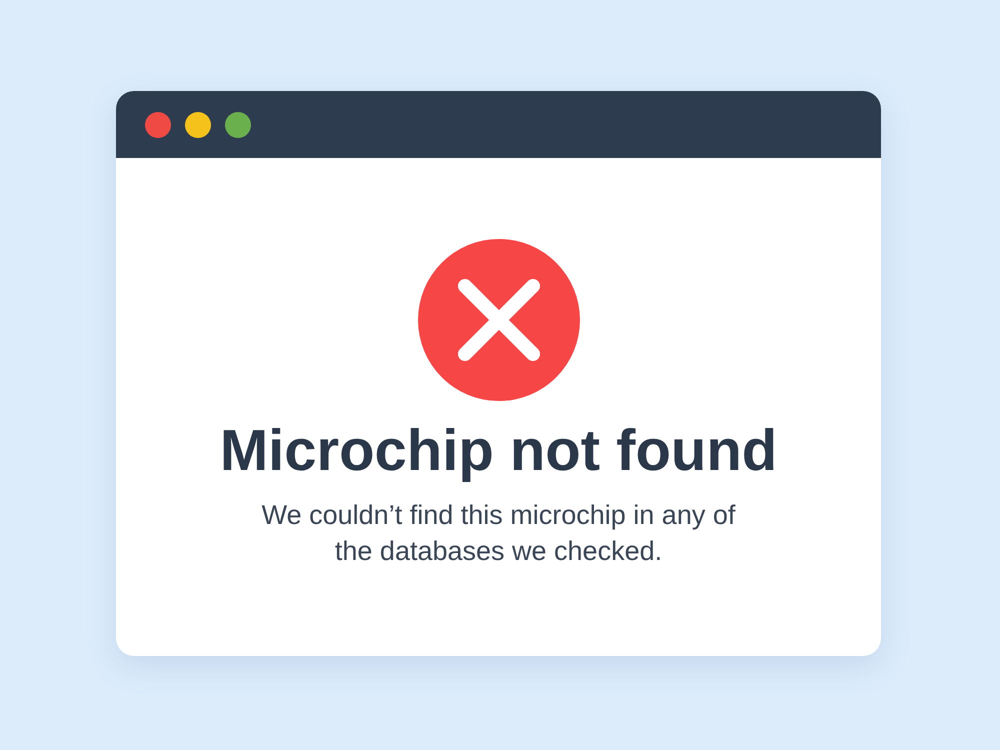  Describe the element at coordinates (499, 320) in the screenshot. I see `error-x-icon` at that location.